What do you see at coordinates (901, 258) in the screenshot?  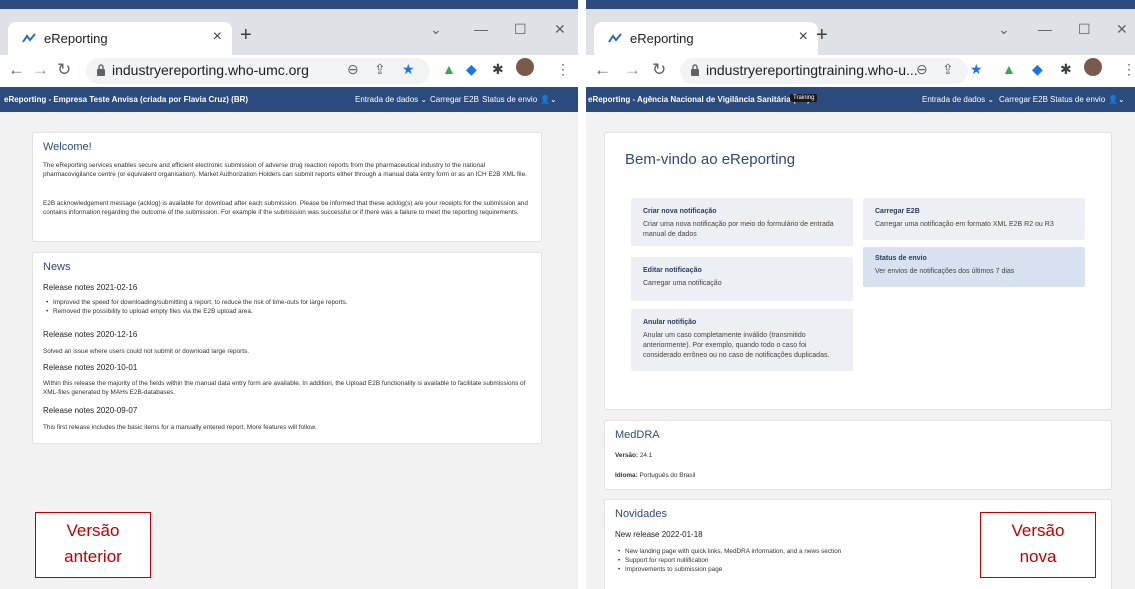 I see `tile-title: Status de envio` at bounding box center [901, 258].